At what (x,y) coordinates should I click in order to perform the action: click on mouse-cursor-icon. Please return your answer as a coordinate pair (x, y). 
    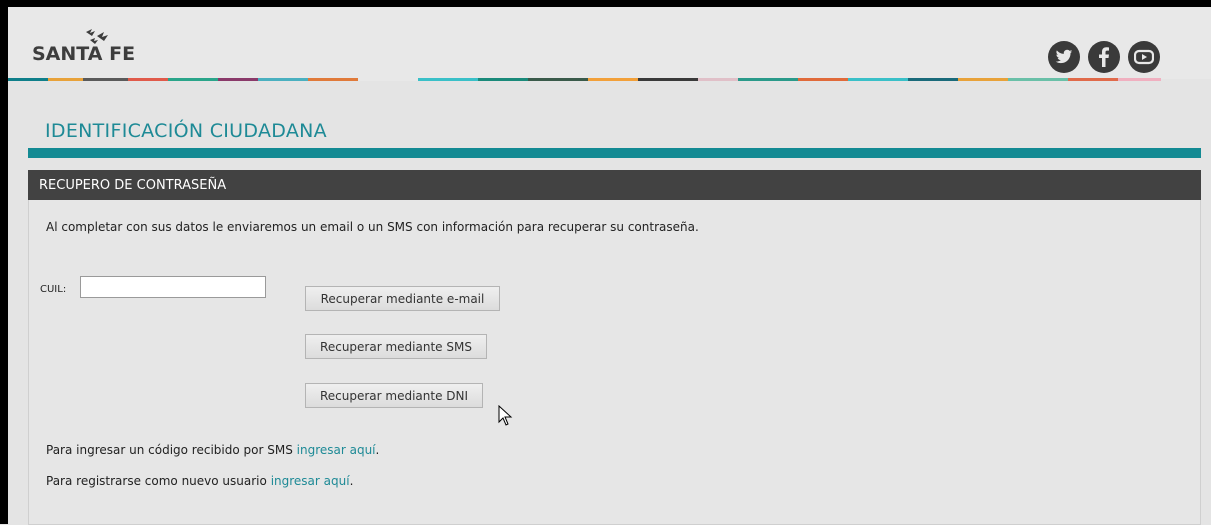
    Looking at the image, I should click on (505, 415).